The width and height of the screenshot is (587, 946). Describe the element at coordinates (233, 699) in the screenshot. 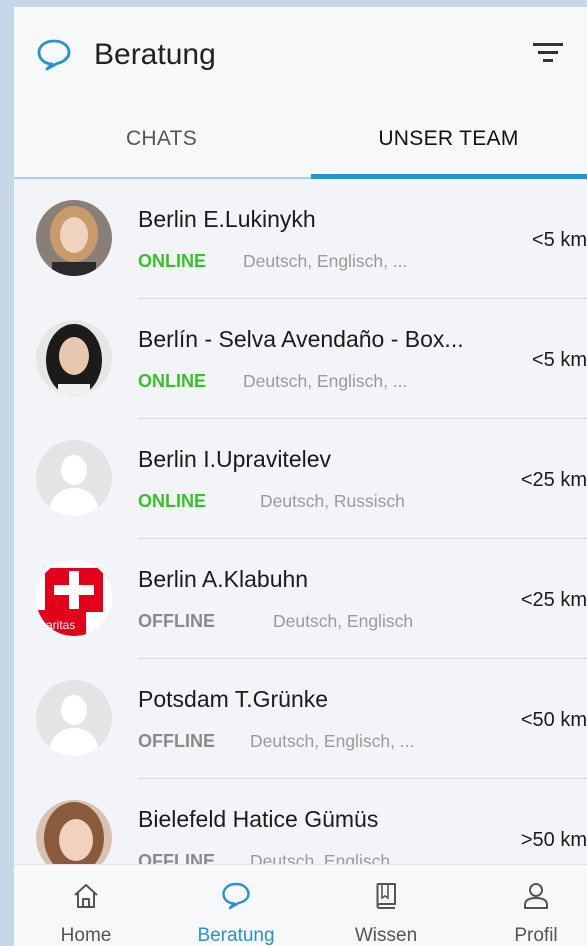

I see `counselor-name: Potsdam T.Grünke` at that location.